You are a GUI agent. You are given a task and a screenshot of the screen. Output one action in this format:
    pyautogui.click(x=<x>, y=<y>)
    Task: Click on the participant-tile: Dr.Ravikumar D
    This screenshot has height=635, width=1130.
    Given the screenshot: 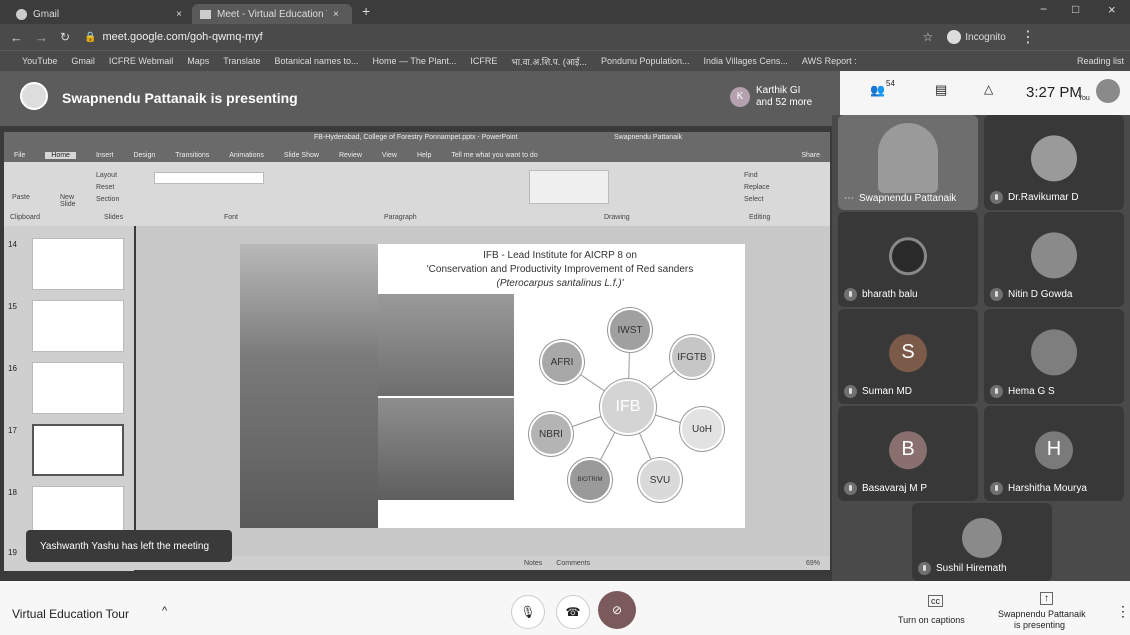 What is the action you would take?
    pyautogui.click(x=1054, y=162)
    